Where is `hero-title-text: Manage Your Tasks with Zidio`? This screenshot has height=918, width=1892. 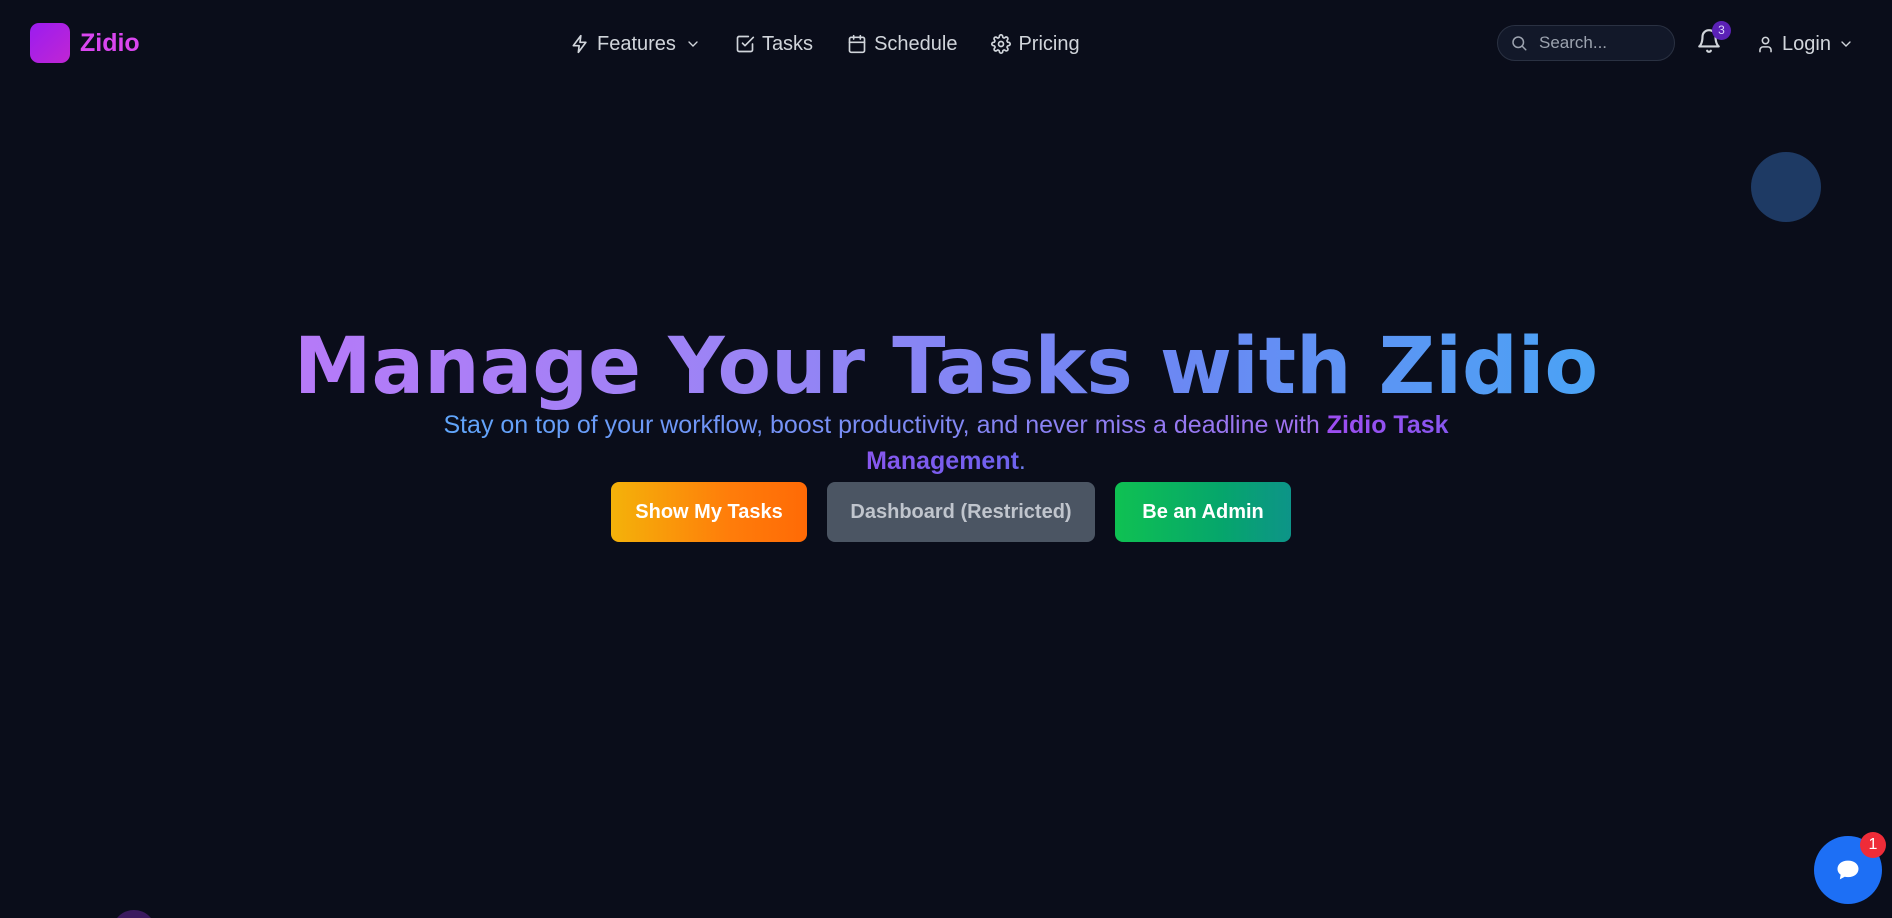
hero-title-text: Manage Your Tasks with Zidio is located at coordinates (946, 367).